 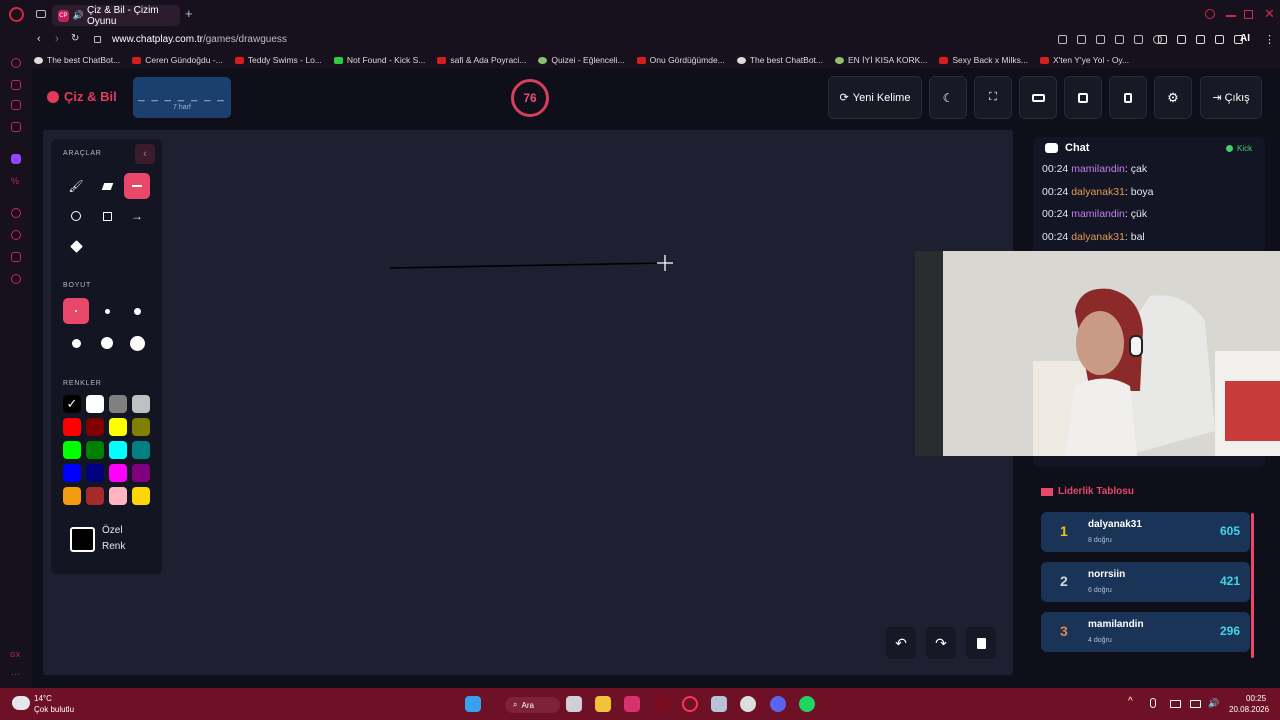 I want to click on archive-button, so click(x=1083, y=97).